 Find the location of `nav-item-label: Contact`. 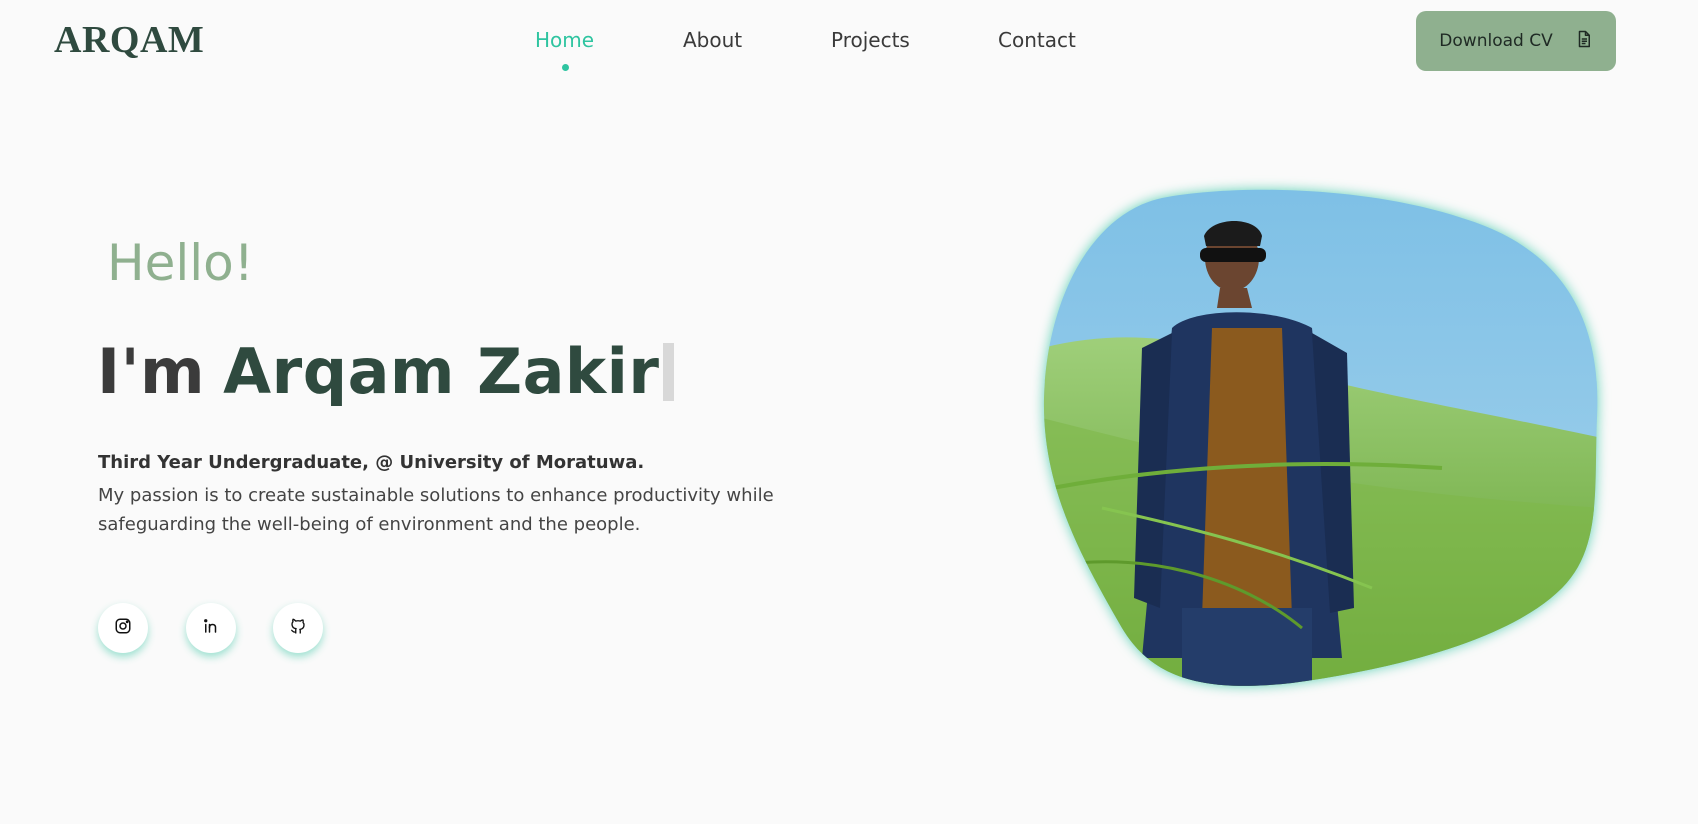

nav-item-label: Contact is located at coordinates (1037, 40).